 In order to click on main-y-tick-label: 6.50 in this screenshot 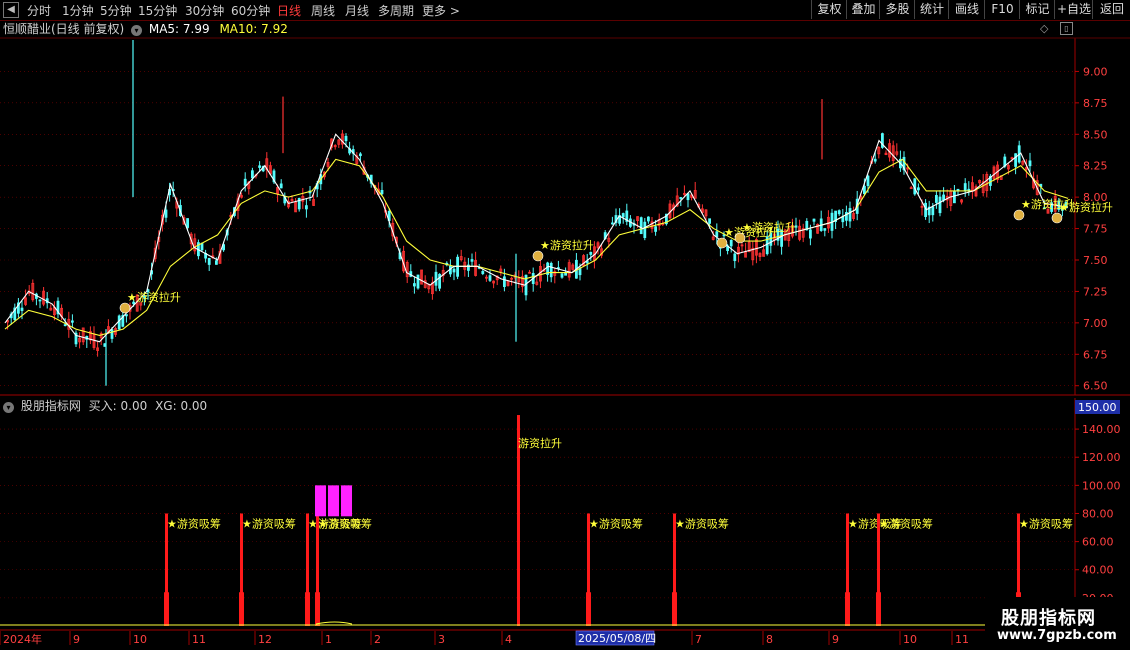, I will do `click(1095, 386)`.